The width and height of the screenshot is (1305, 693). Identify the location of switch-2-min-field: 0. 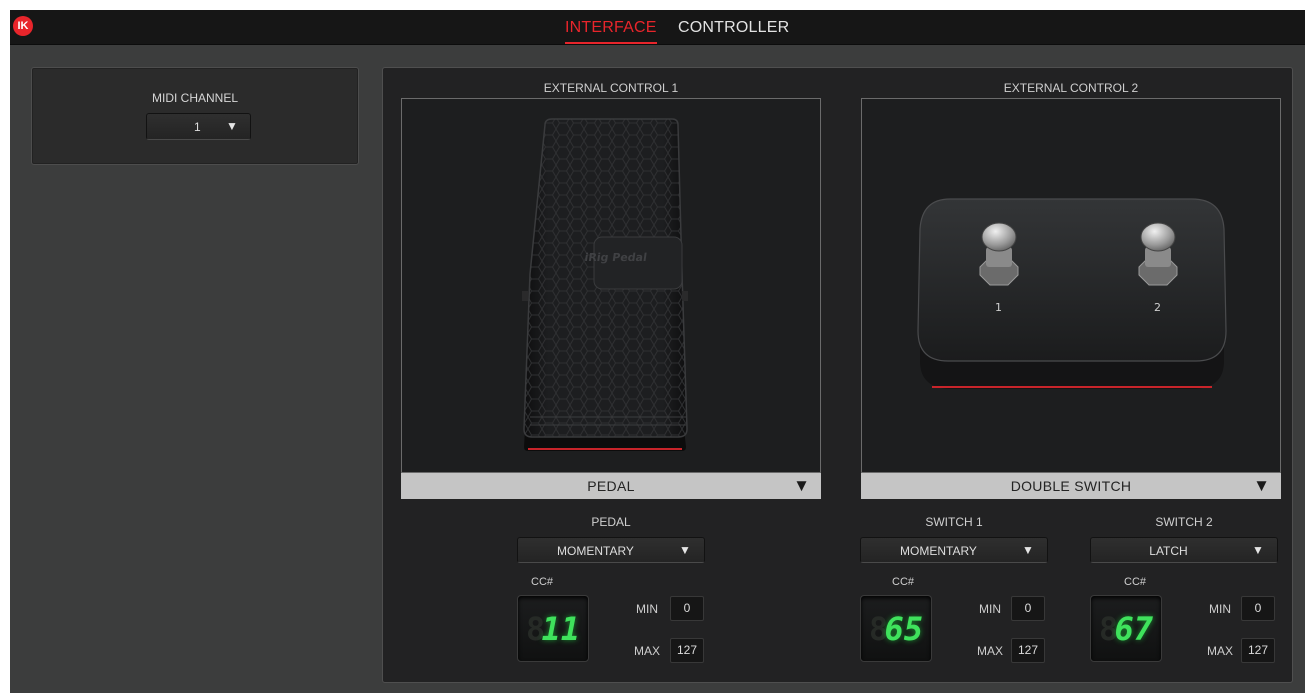
(1258, 608).